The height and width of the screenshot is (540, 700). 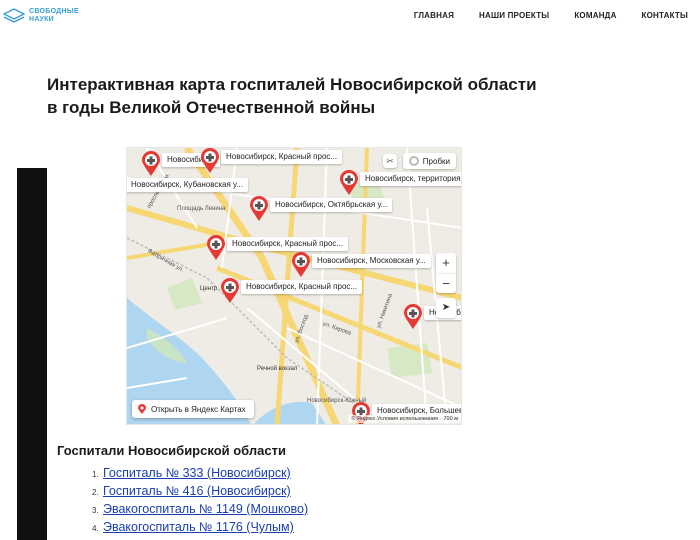 What do you see at coordinates (171, 450) in the screenshot?
I see `list-title: Госпитали Новосибирской области` at bounding box center [171, 450].